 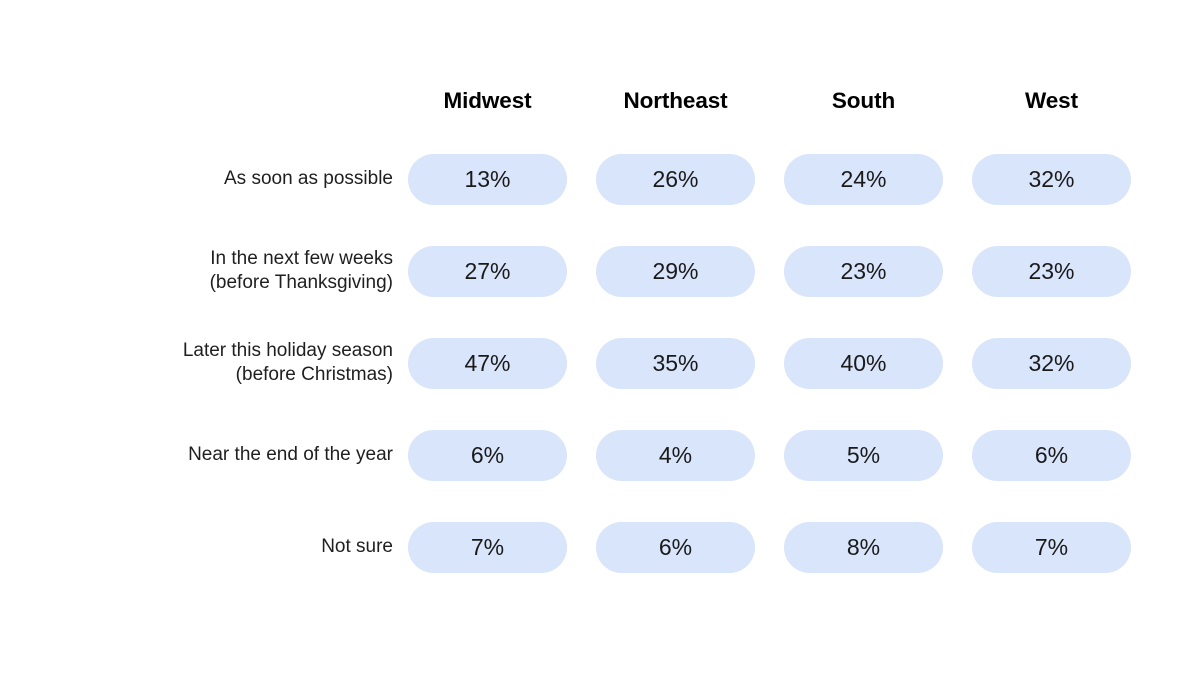 I want to click on value-pill: 40%, so click(x=863, y=363).